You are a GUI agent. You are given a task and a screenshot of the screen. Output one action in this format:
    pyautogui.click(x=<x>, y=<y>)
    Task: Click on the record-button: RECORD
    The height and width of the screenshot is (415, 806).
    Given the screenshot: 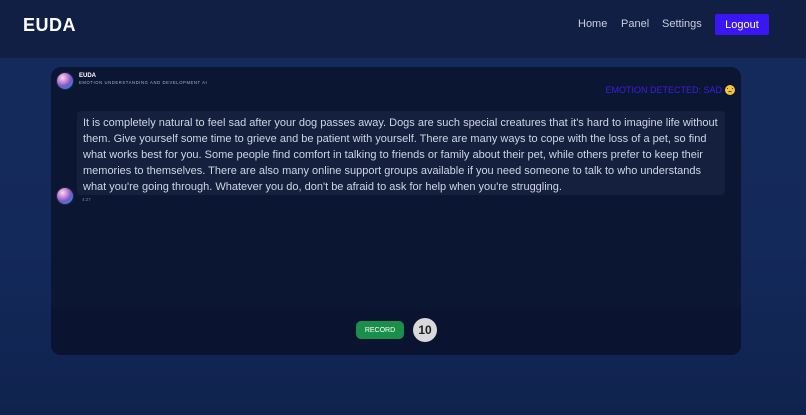 What is the action you would take?
    pyautogui.click(x=380, y=330)
    